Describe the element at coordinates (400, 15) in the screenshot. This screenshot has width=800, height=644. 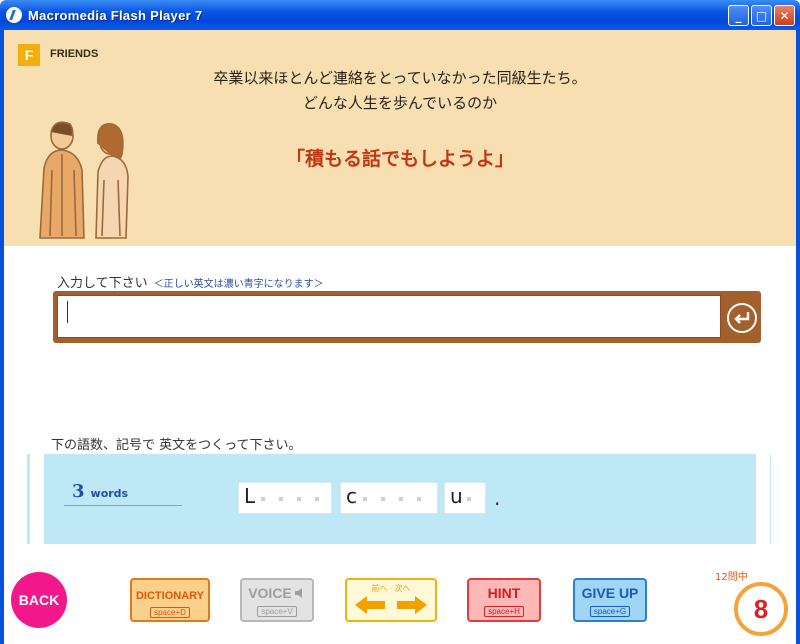
I see `title-bar: Macromedia Flash Player 7 _ □ ✕` at that location.